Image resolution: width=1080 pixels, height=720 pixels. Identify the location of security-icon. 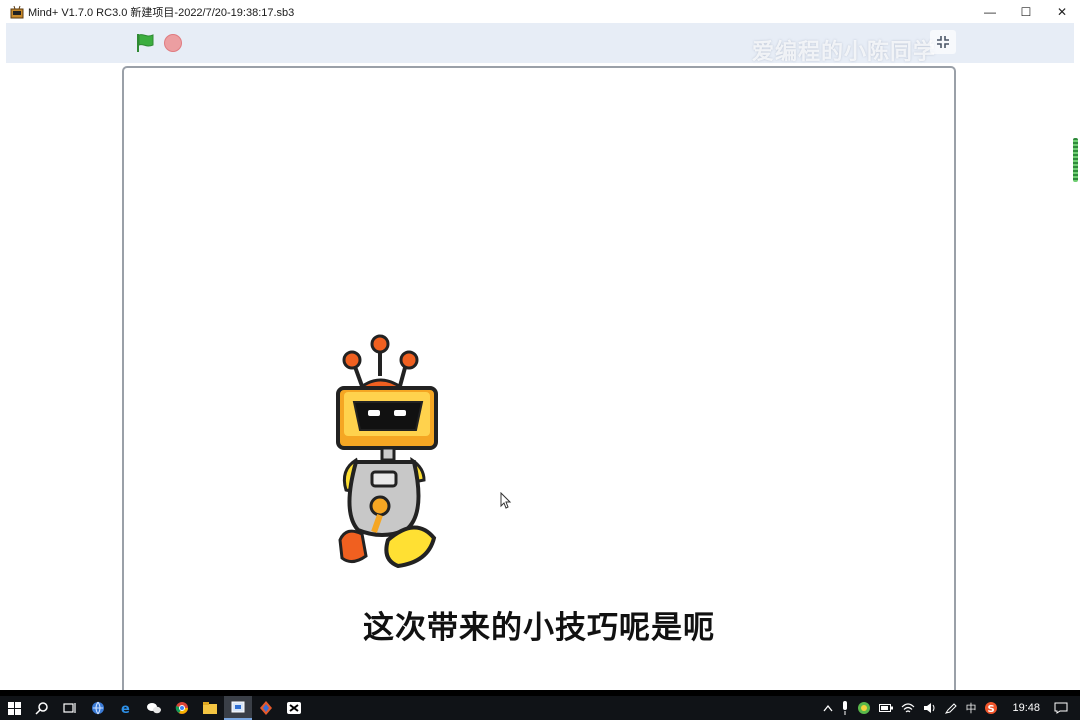
(864, 708).